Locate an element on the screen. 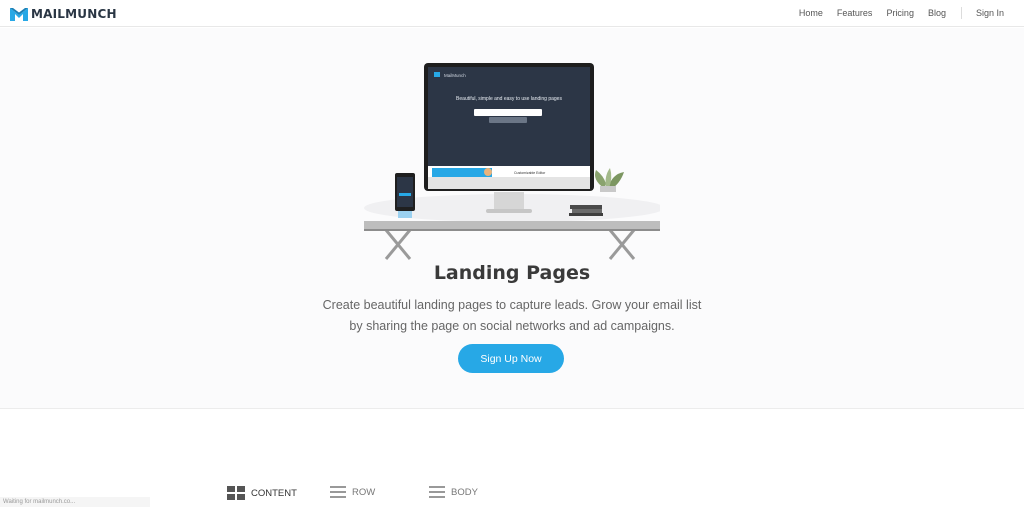 Image resolution: width=1024 pixels, height=507 pixels. tab-row: ROW is located at coordinates (352, 492).